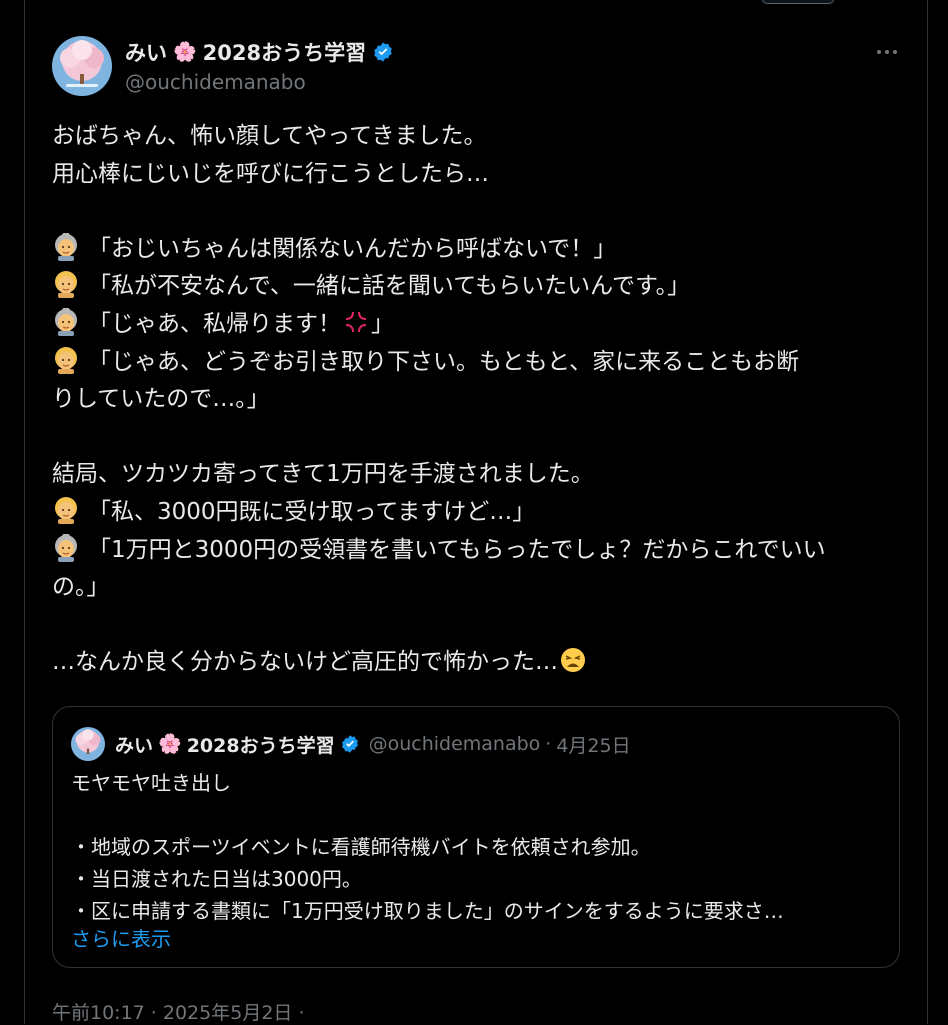 Image resolution: width=948 pixels, height=1025 pixels. Describe the element at coordinates (24, 512) in the screenshot. I see `column-border-left` at that location.